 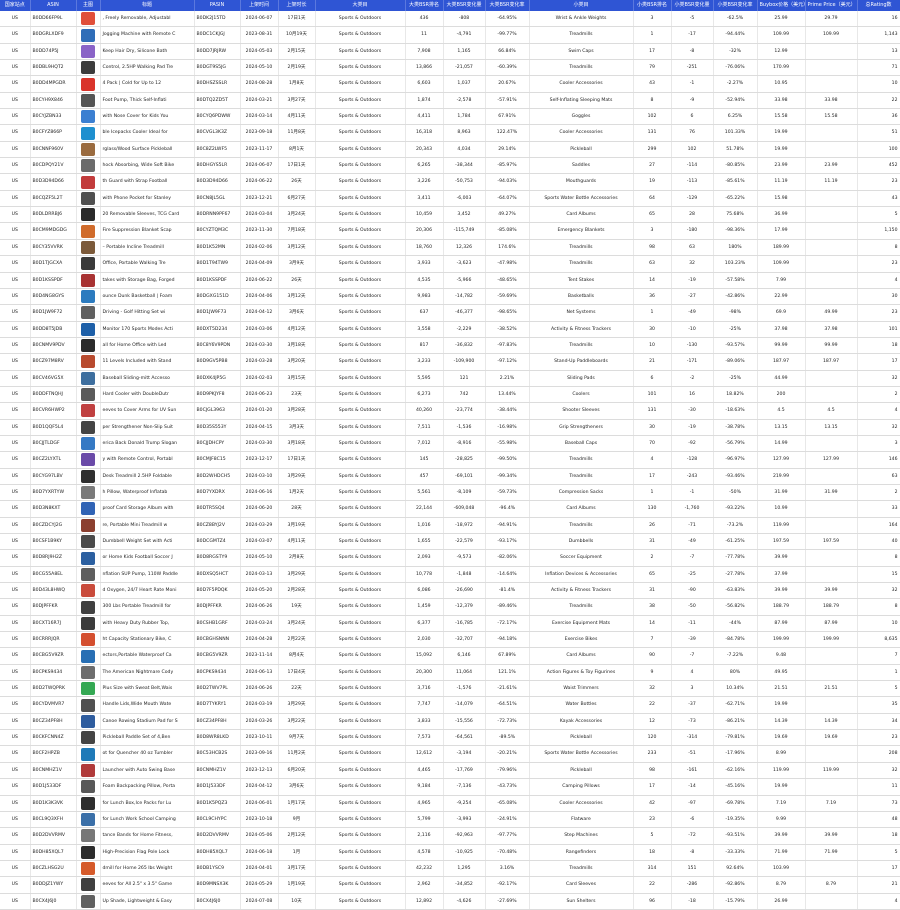 What do you see at coordinates (581, 5) in the screenshot?
I see `header-sub-category: 小类目` at bounding box center [581, 5].